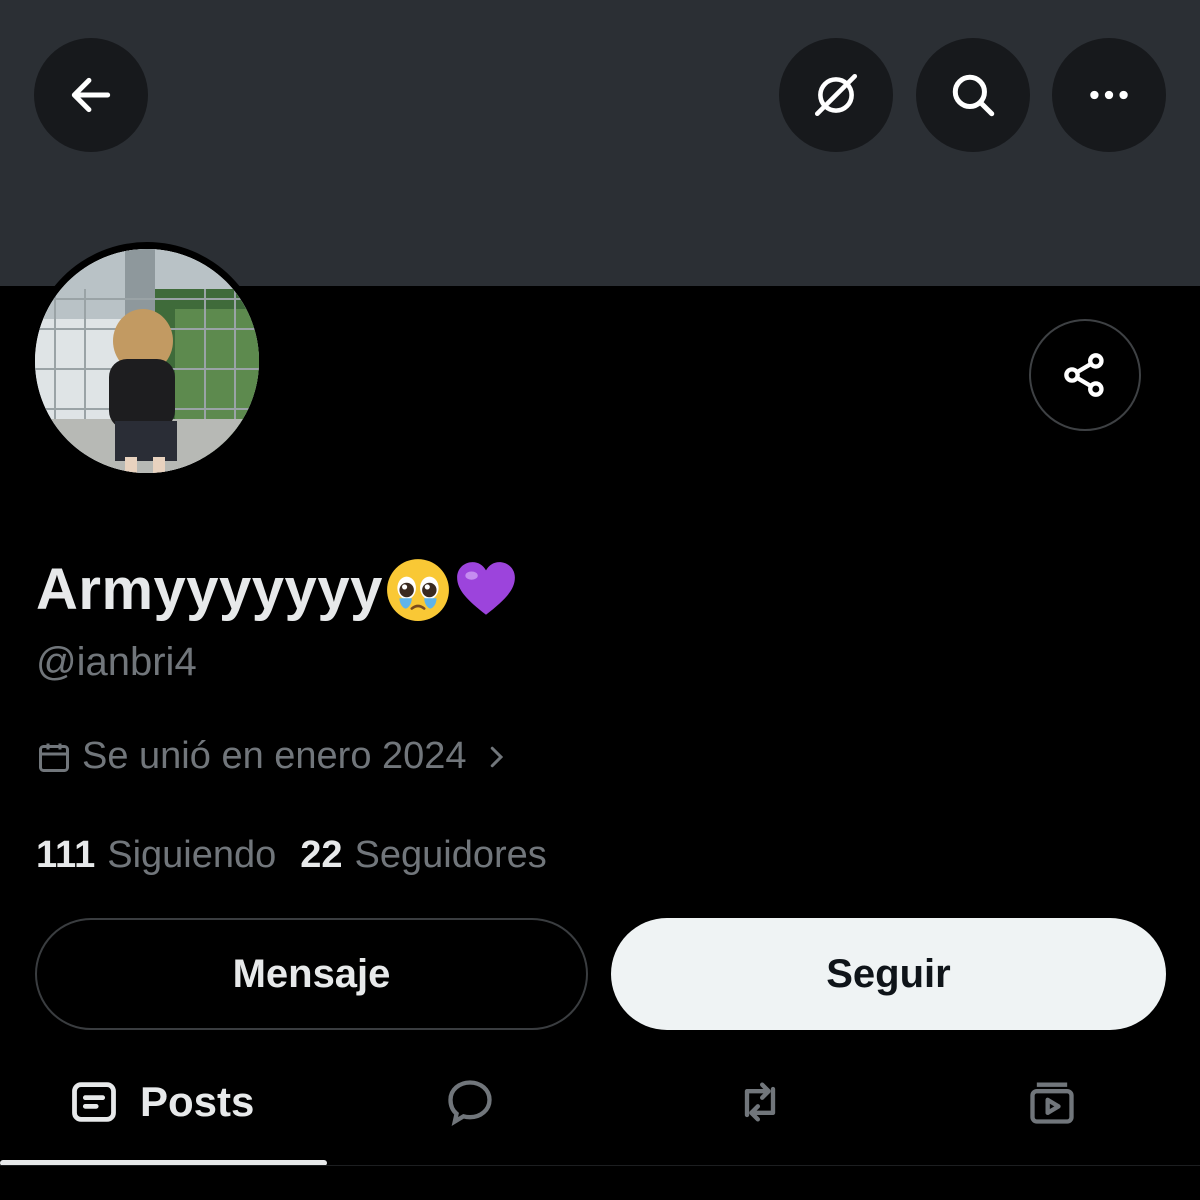  Describe the element at coordinates (94, 1102) in the screenshot. I see `posts-icon` at that location.